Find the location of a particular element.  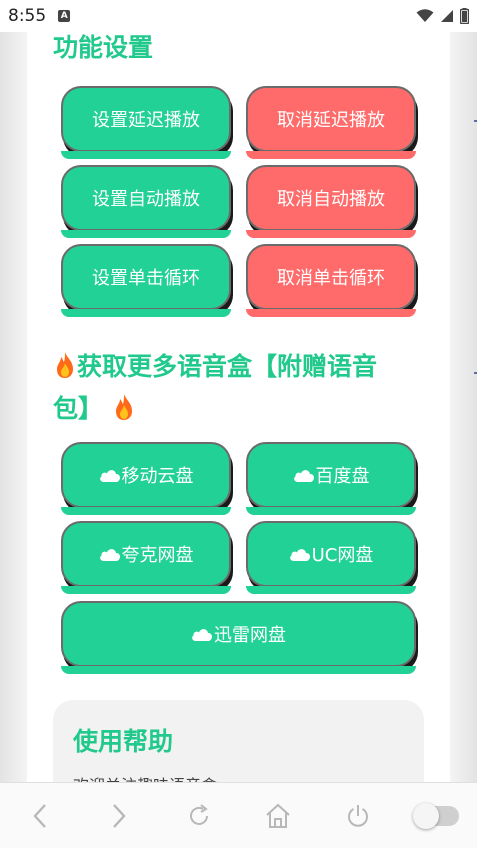

baidu-pan-button: 百度盘 is located at coordinates (331, 478).